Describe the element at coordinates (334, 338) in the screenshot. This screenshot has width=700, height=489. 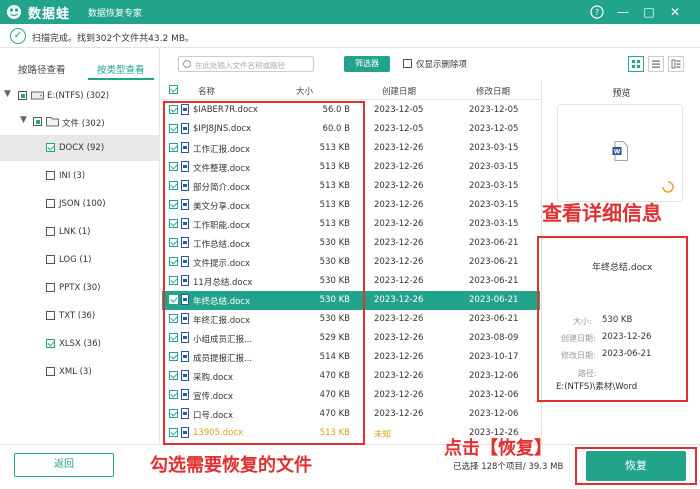
I see `file-size: 529 KB` at that location.